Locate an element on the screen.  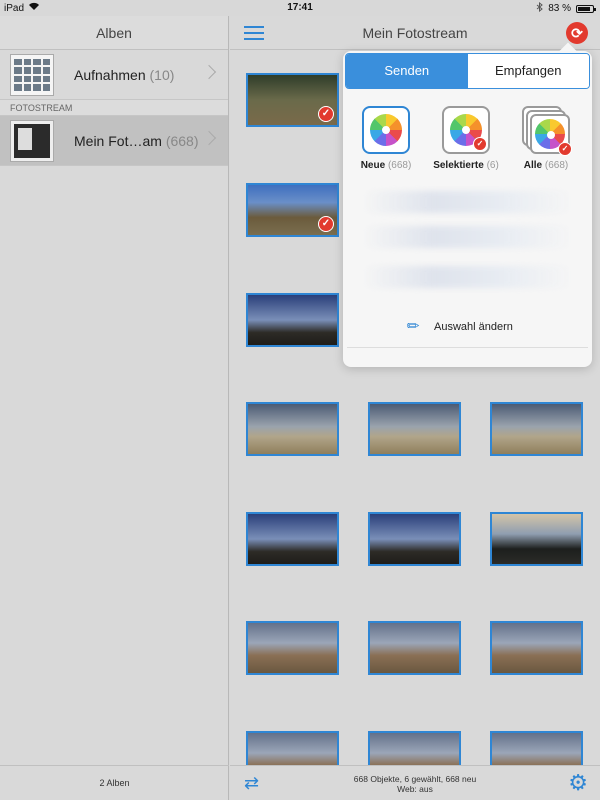
main-header: Mein Fotostream ⟳ is located at coordinates (415, 33).